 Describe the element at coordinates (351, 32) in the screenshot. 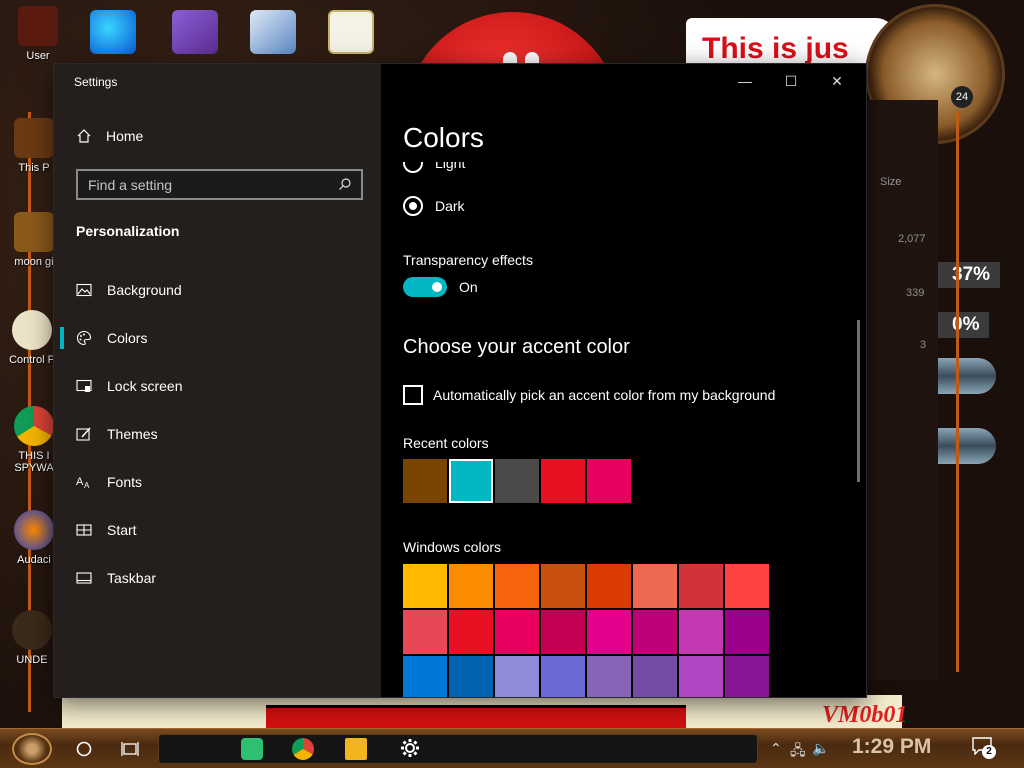

I see `hxd-icon` at that location.